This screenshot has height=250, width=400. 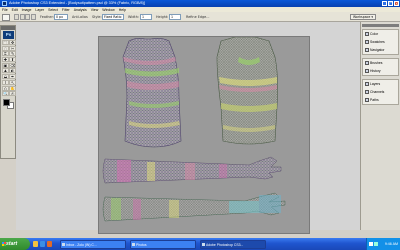 I want to click on menu-window: Window, so click(x=108, y=10).